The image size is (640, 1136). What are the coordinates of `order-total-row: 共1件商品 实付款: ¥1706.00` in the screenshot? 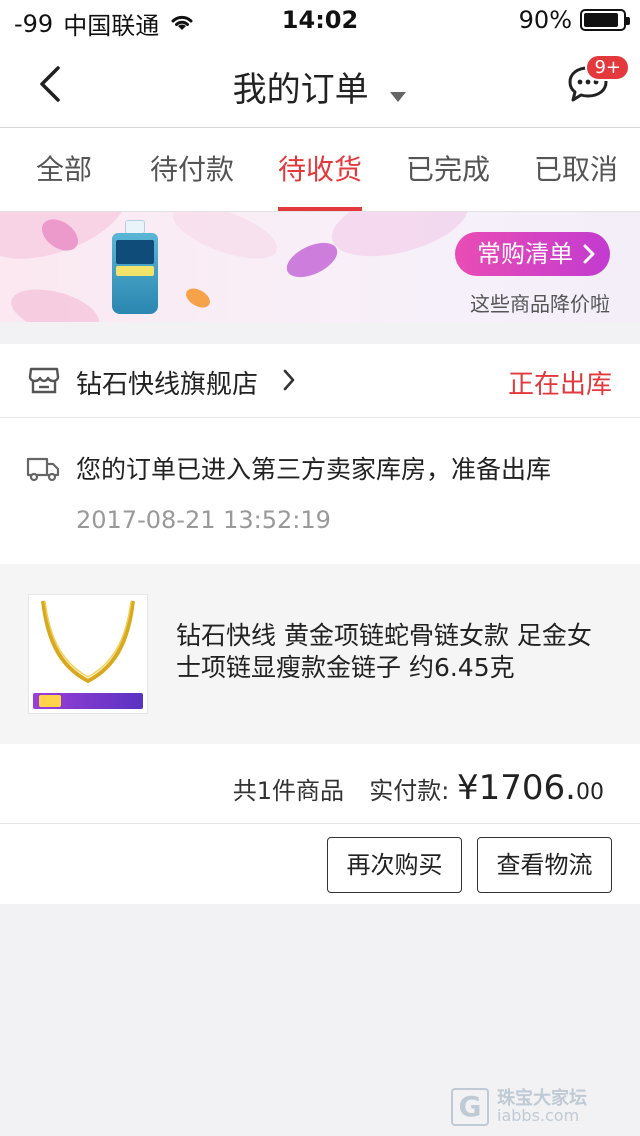 It's located at (320, 784).